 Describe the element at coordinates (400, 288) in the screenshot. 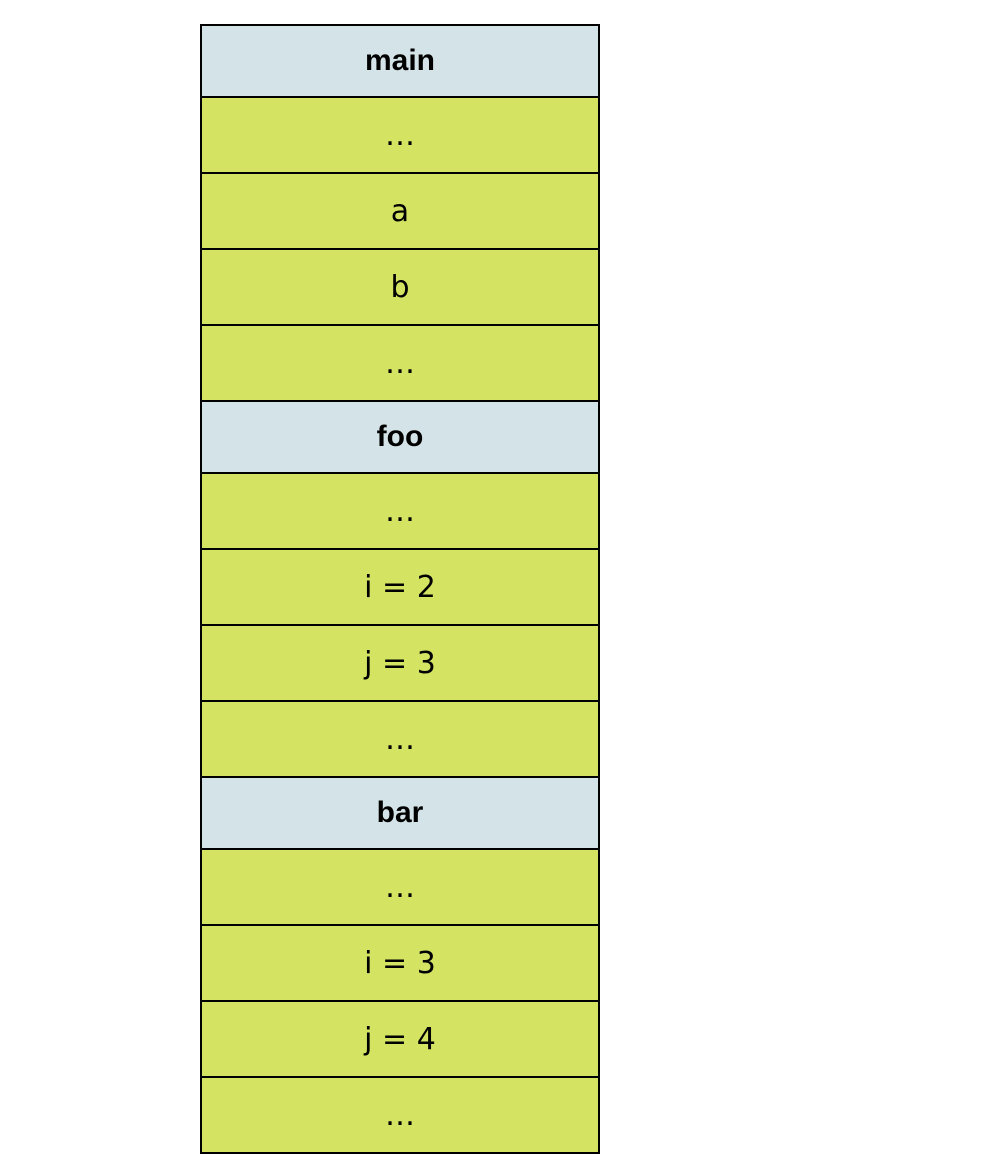

I see `stack-cell-b: b` at that location.